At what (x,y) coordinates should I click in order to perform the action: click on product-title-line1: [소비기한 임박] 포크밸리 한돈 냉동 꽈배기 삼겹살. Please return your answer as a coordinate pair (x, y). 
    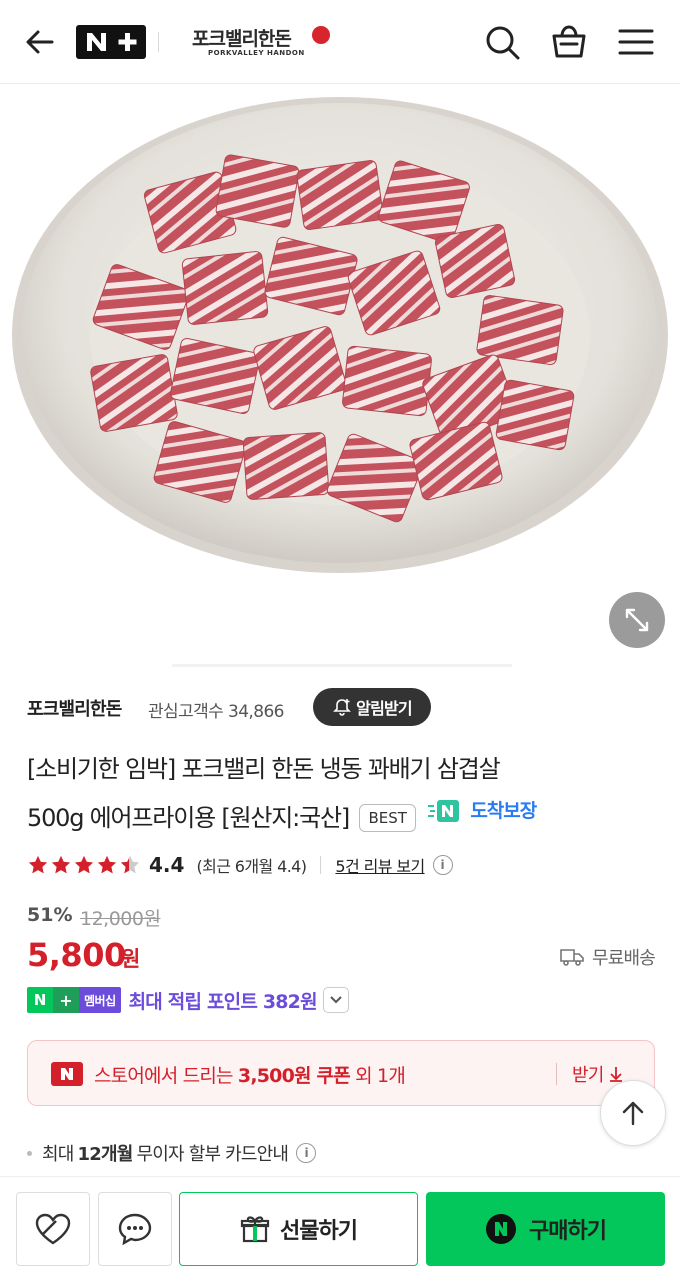
    Looking at the image, I should click on (264, 769).